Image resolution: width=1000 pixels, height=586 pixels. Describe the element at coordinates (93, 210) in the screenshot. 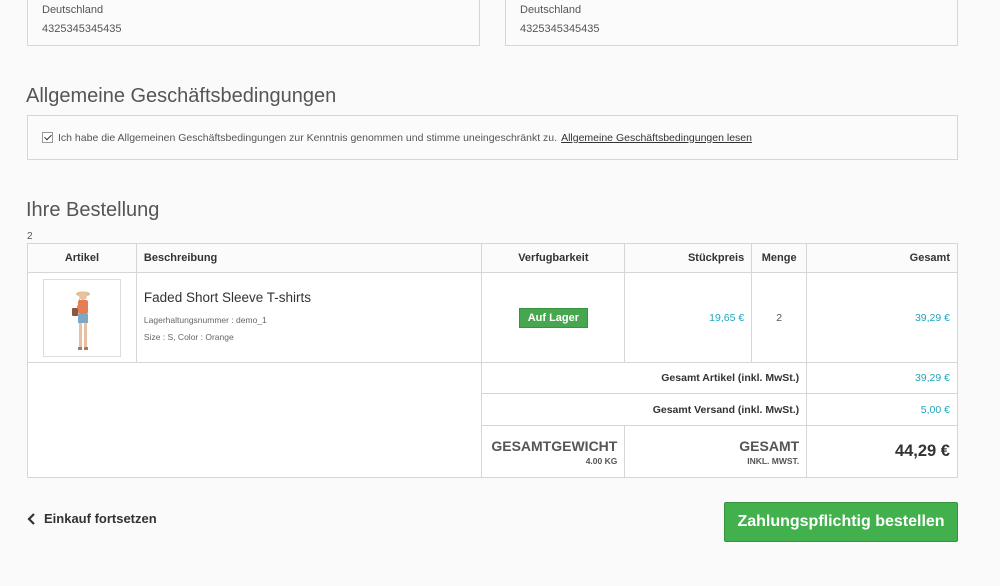

I see `order-heading: Ihre Bestellung` at that location.